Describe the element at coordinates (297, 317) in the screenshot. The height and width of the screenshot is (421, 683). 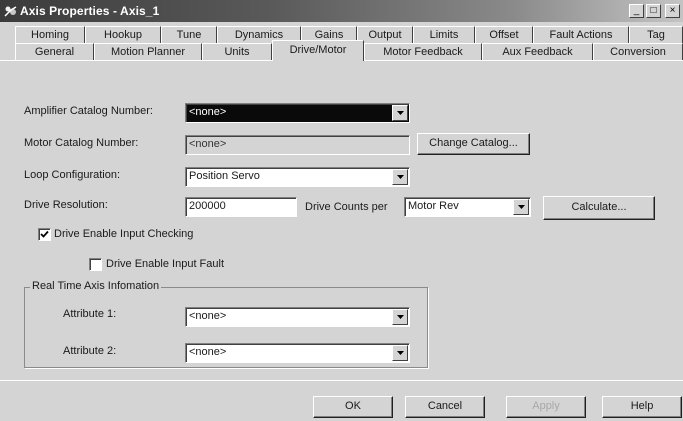
I see `attribute1-select: <none>` at that location.